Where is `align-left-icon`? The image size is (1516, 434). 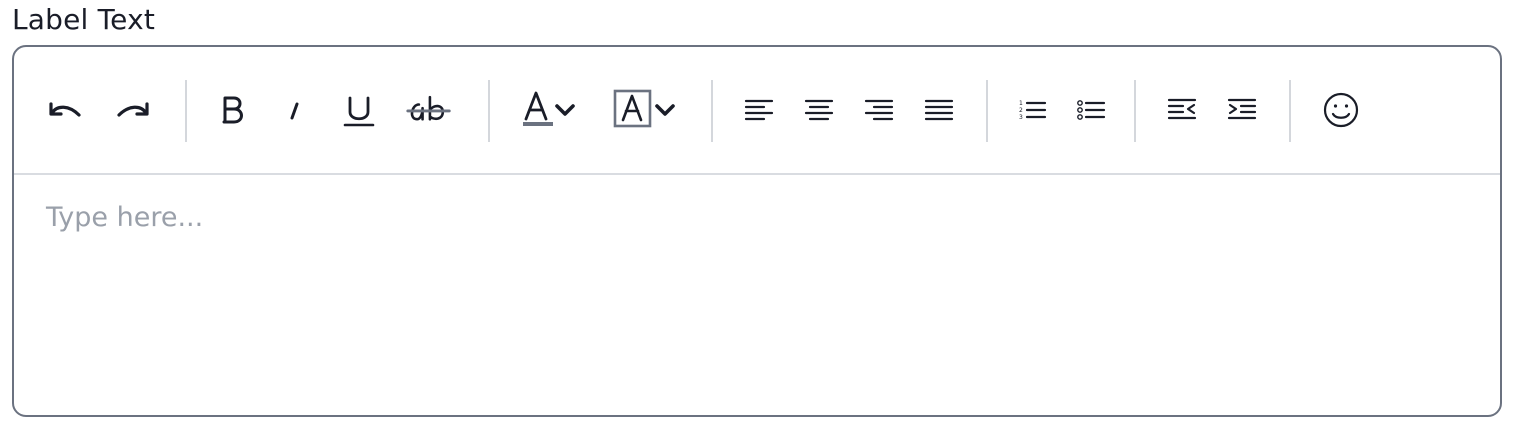 align-left-icon is located at coordinates (759, 110).